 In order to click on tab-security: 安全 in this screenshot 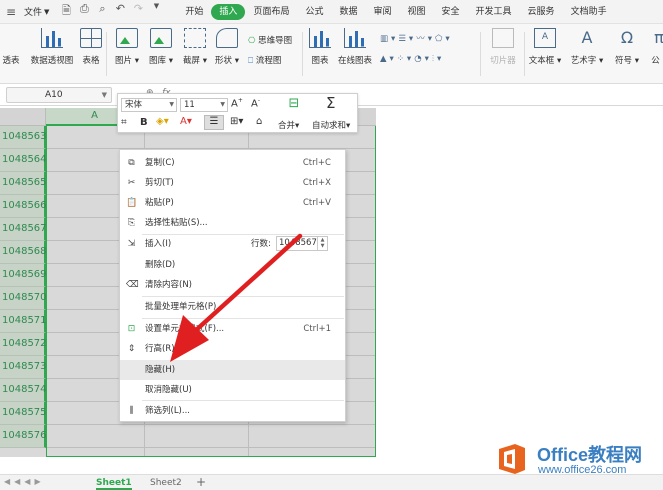, I will do `click(451, 12)`.